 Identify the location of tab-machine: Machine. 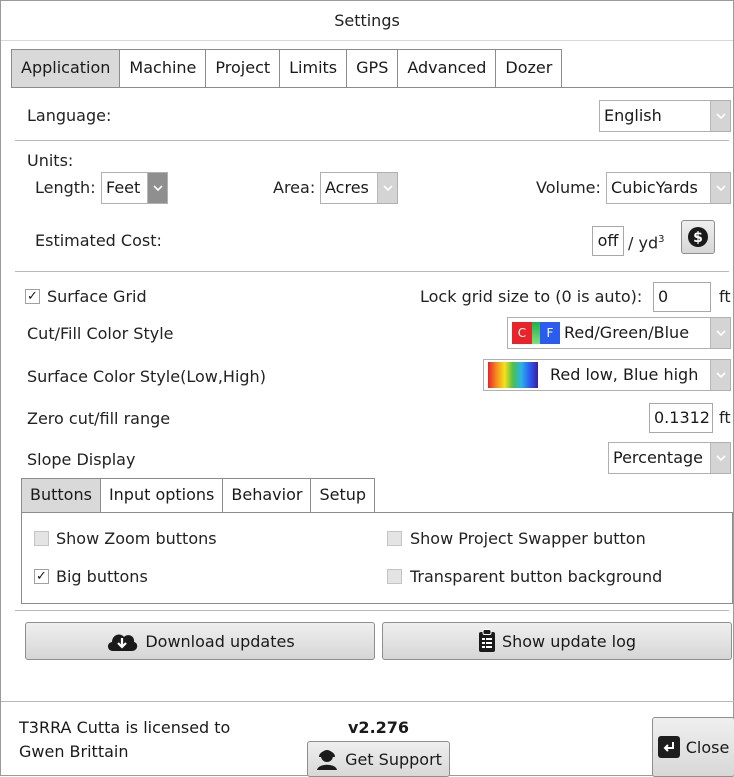
(163, 68).